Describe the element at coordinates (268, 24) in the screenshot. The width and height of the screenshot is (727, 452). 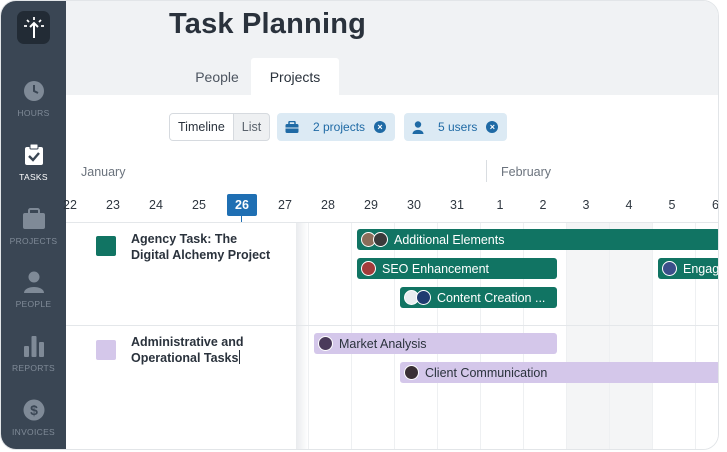
I see `page-title: Task Planning` at that location.